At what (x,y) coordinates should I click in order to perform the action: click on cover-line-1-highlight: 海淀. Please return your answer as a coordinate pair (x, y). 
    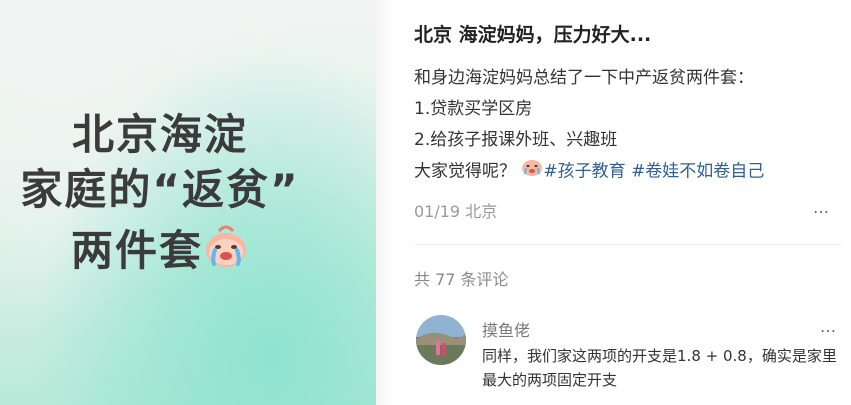
    Looking at the image, I should click on (204, 135).